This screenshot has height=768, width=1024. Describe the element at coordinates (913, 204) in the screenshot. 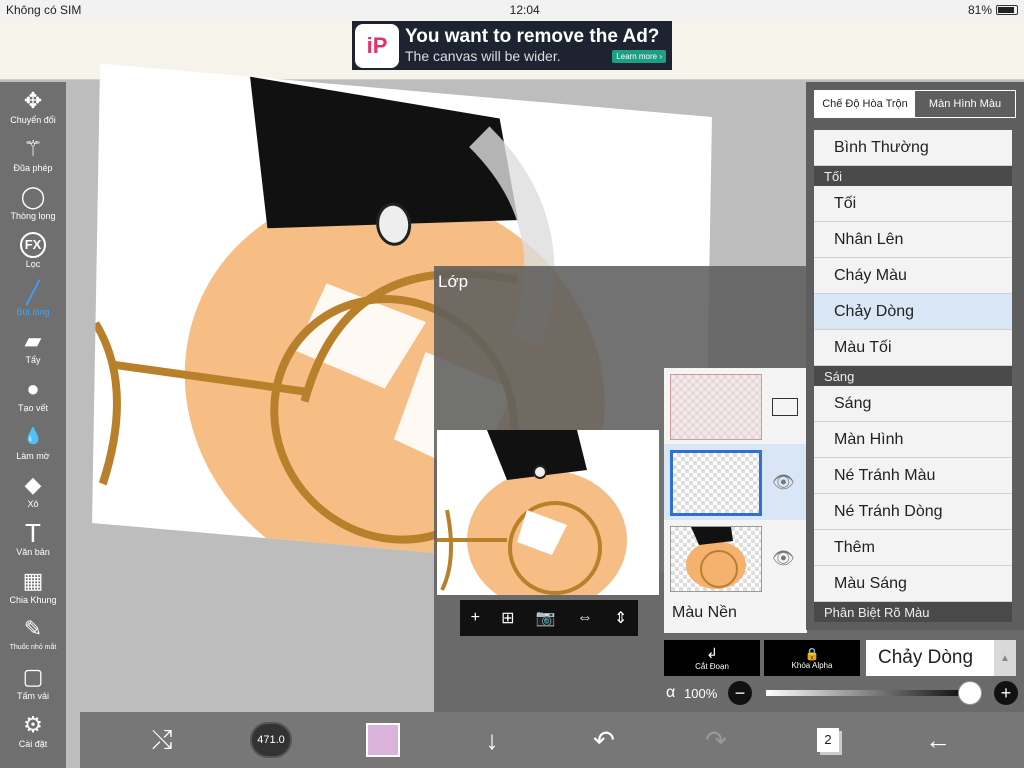

I see `blend-mode-option: Tối` at that location.